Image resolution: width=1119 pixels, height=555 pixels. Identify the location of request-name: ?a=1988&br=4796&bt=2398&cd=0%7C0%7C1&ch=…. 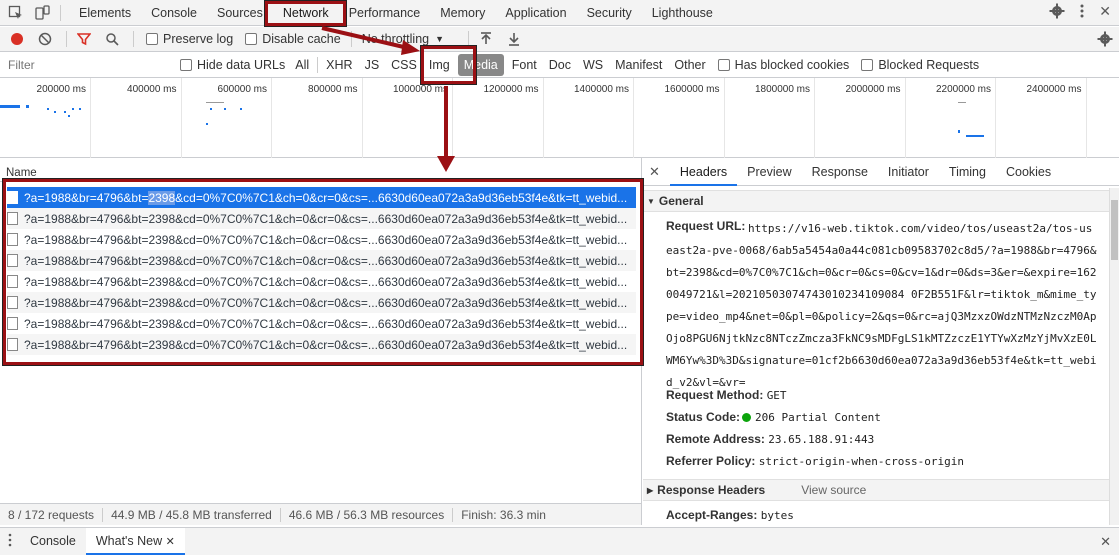
(325, 219).